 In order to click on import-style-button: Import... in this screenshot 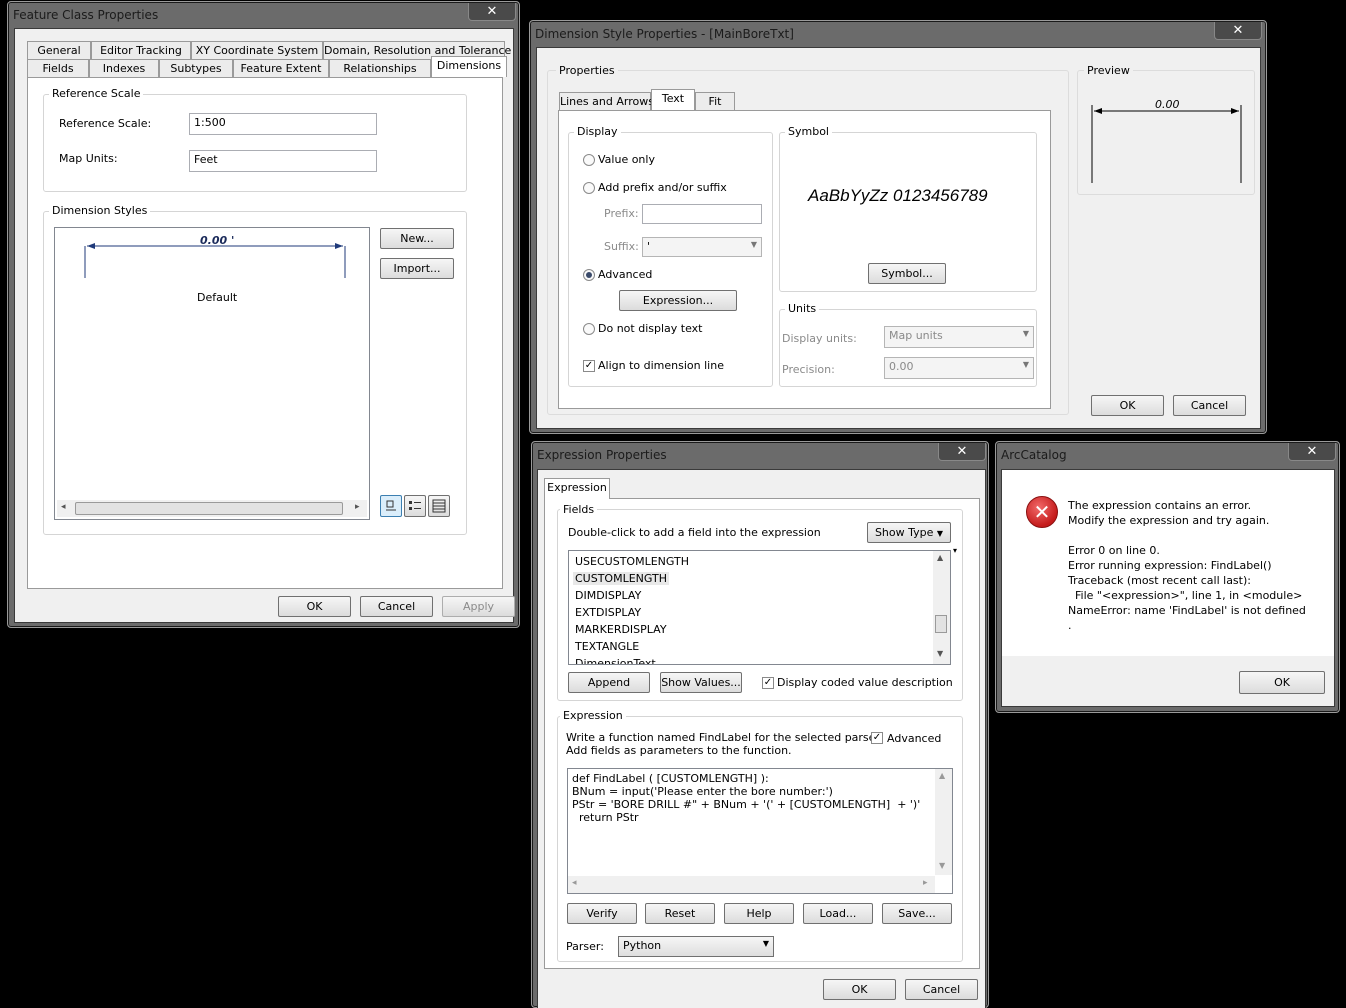, I will do `click(417, 268)`.